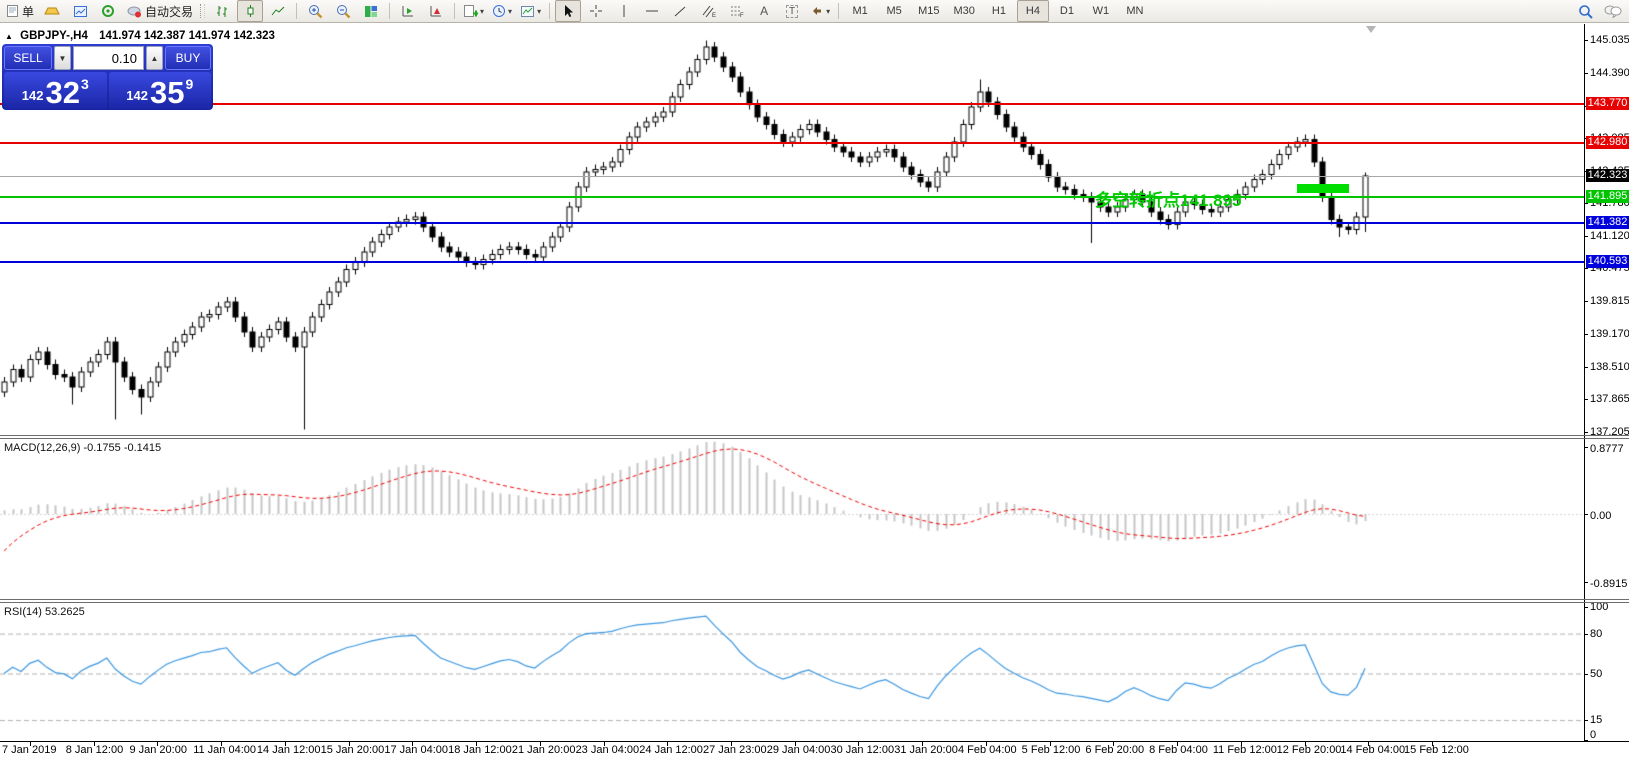 This screenshot has width=1629, height=775. What do you see at coordinates (624, 11) in the screenshot?
I see `vertical-line-tool-button` at bounding box center [624, 11].